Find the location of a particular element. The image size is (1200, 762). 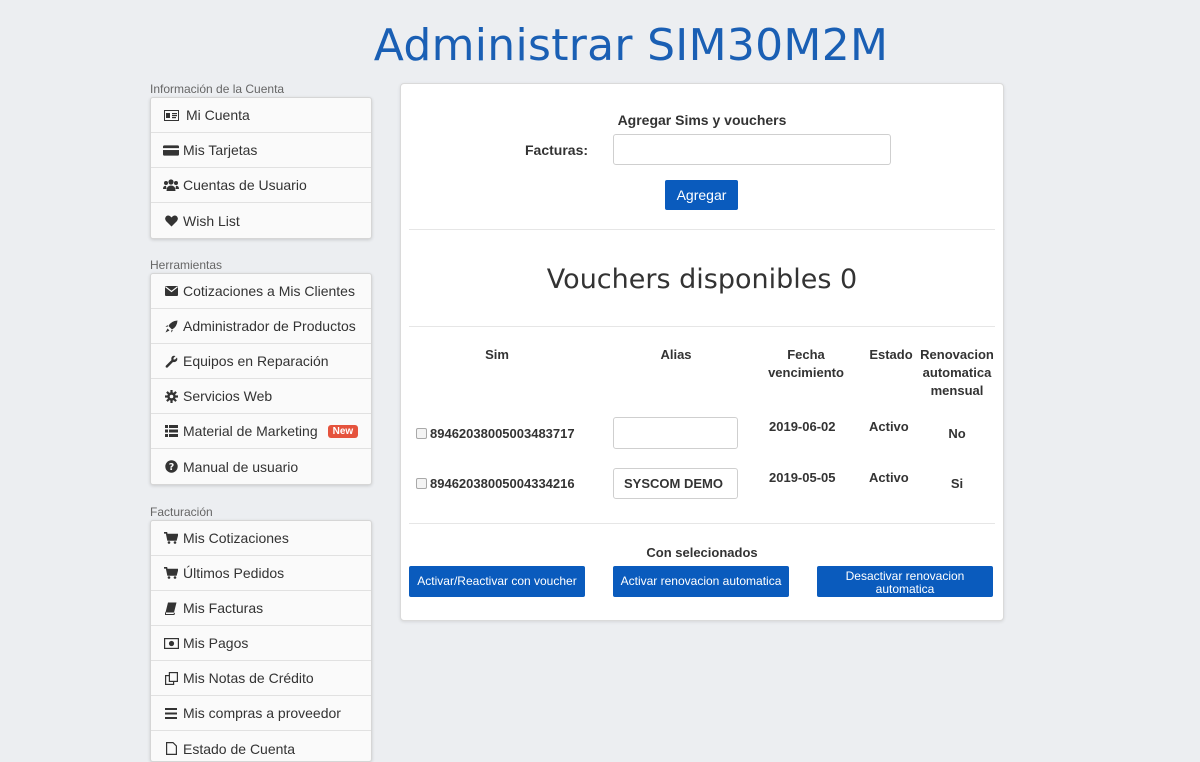

sidebar-item-label: Cotizaciones a Mis Clientes is located at coordinates (269, 291).